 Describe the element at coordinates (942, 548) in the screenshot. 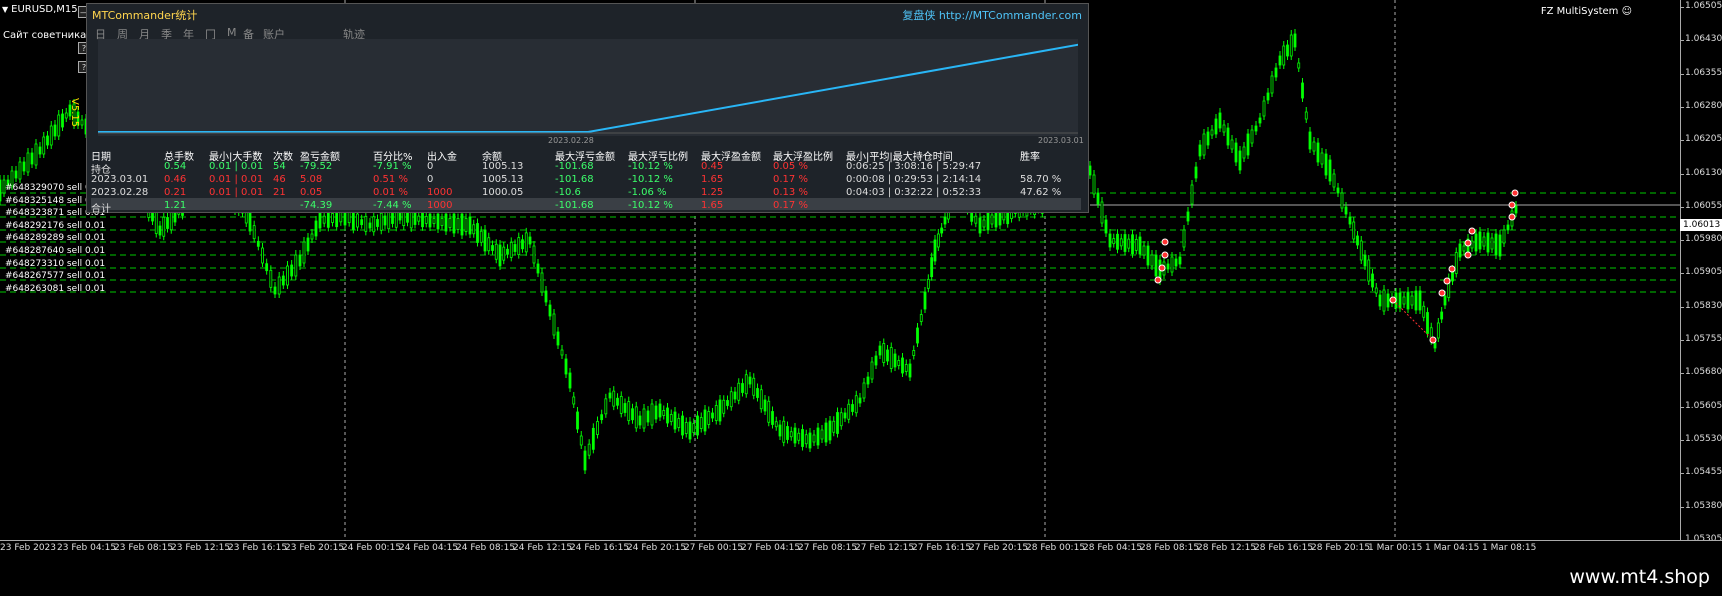

I see `time-tick-label: 27 Feb 16:15` at that location.